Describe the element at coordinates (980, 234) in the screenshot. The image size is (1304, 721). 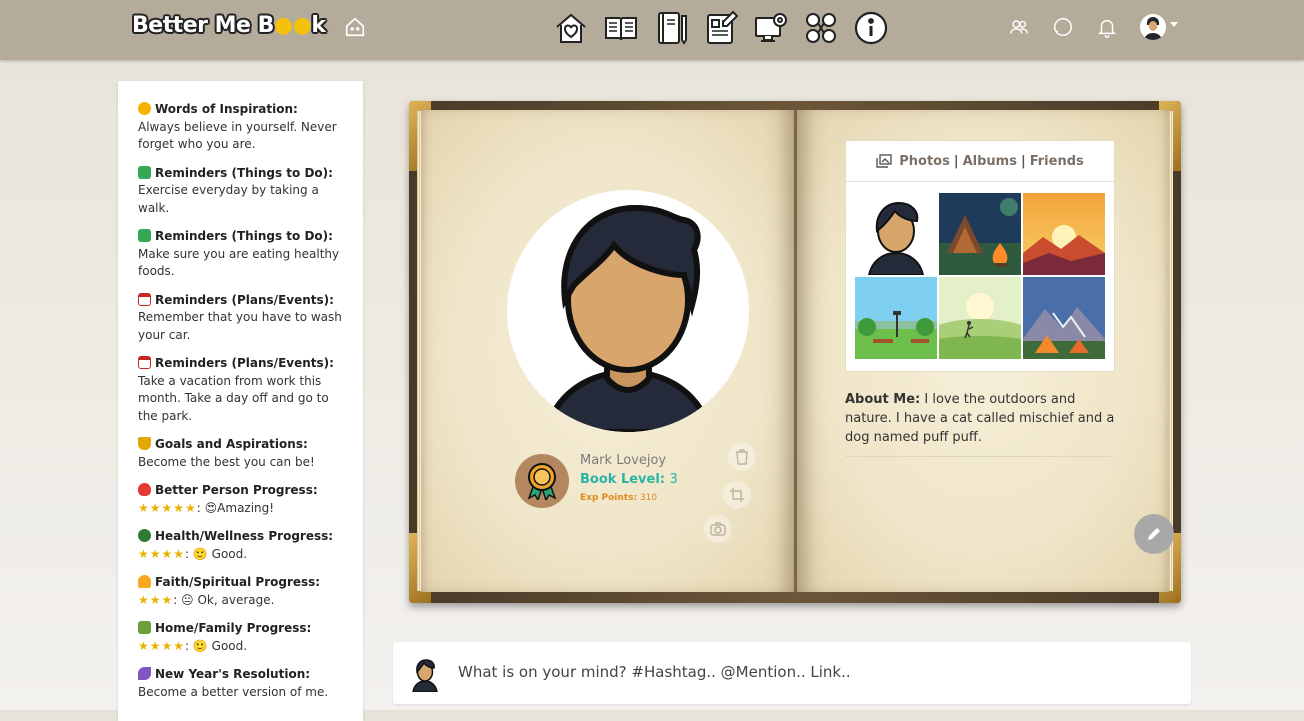
I see `photo-thumb-campfire` at that location.